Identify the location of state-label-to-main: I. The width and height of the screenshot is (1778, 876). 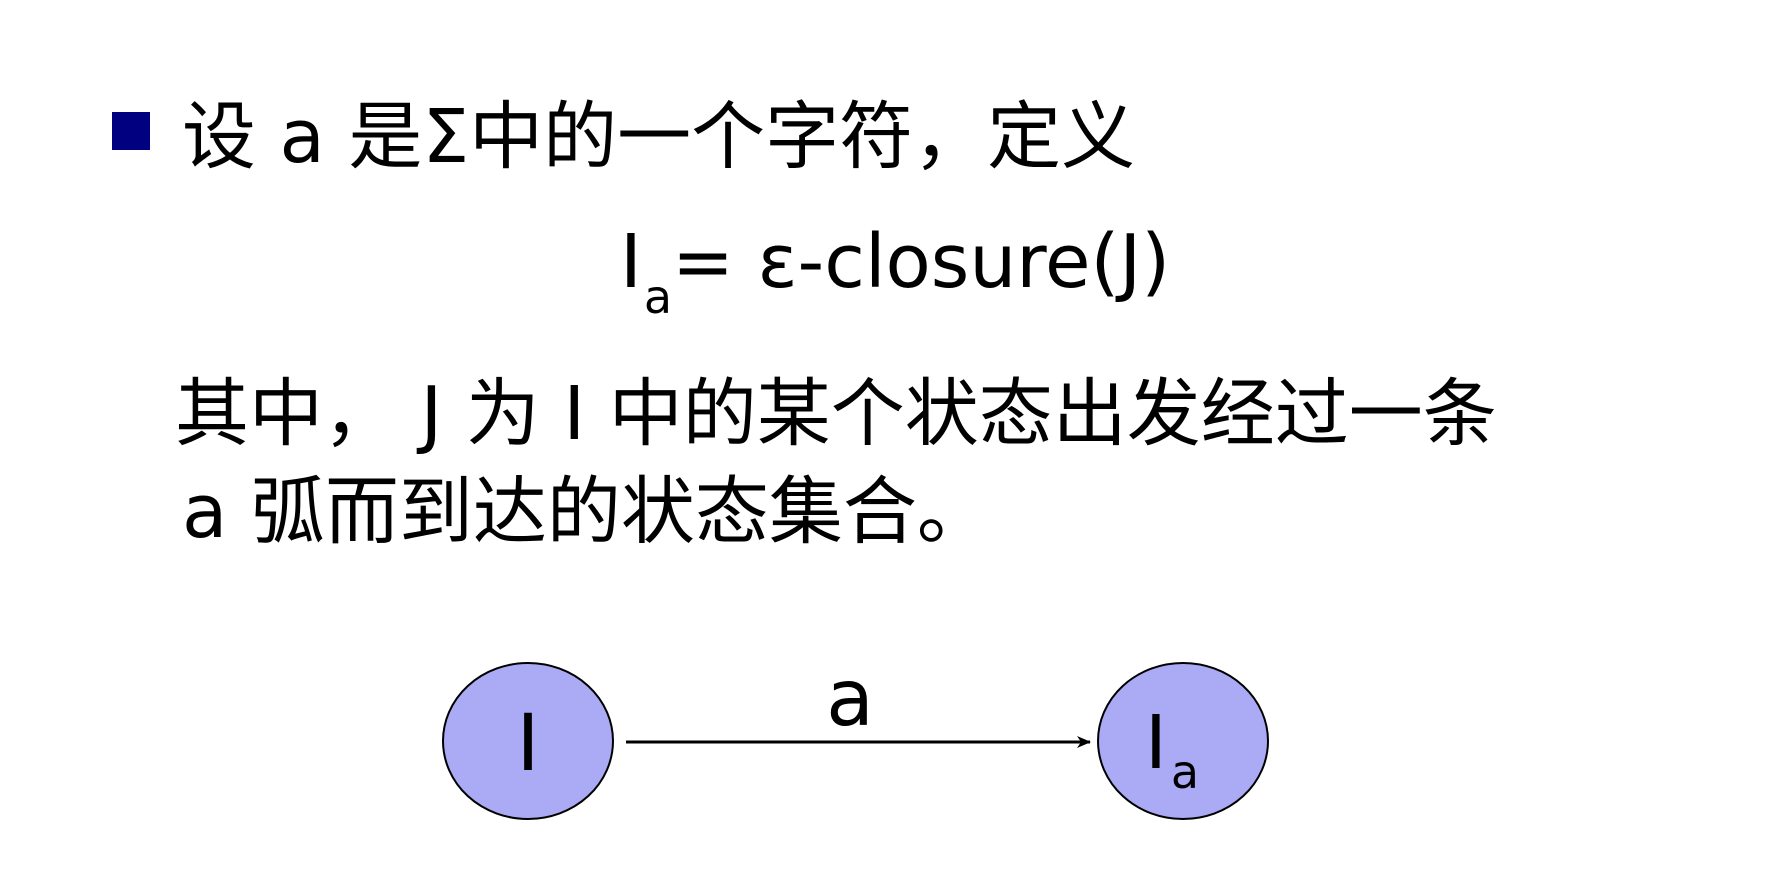
(1156, 743).